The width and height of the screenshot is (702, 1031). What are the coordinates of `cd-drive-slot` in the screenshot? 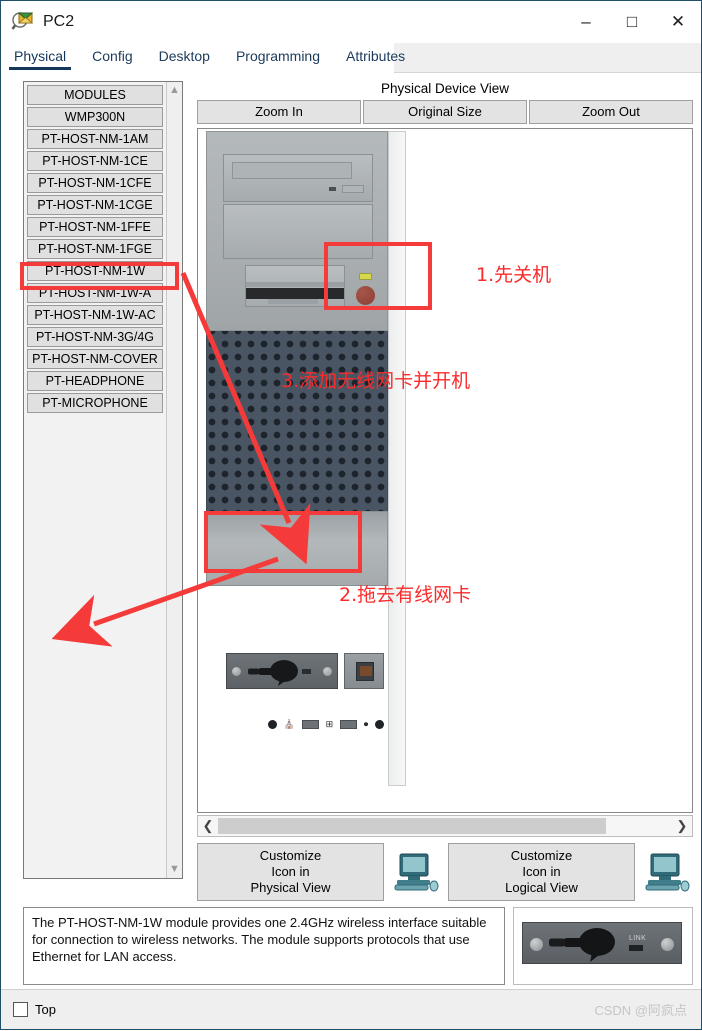 It's located at (292, 170).